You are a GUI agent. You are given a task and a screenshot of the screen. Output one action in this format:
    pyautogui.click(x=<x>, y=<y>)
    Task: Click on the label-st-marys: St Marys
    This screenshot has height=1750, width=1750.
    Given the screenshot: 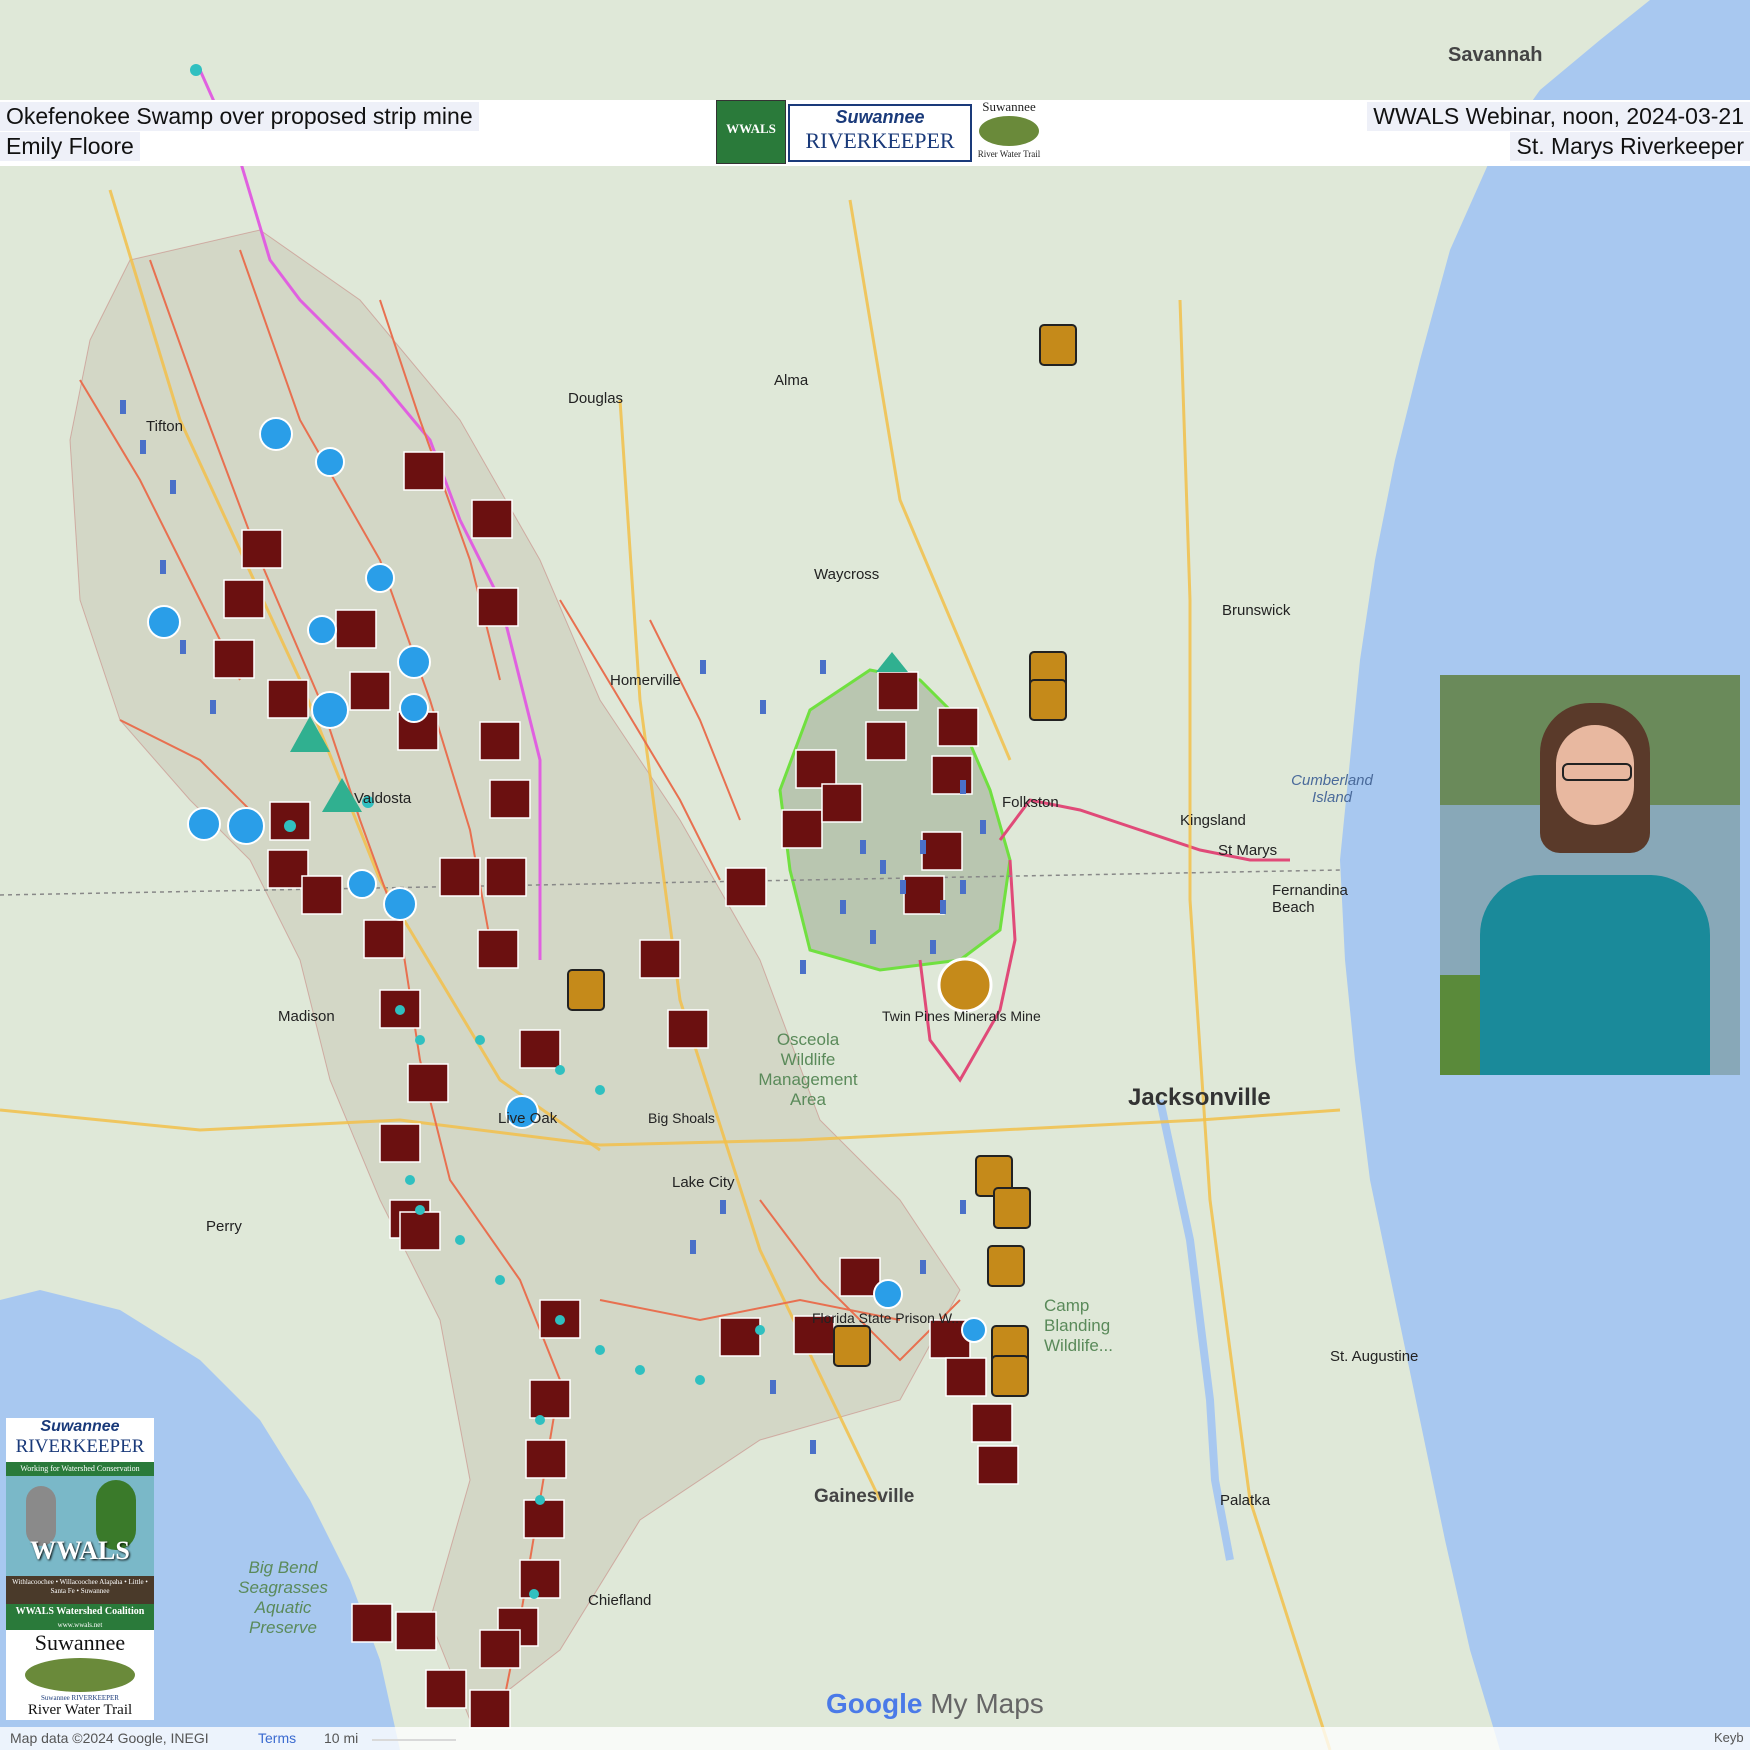 What is the action you would take?
    pyautogui.click(x=1248, y=850)
    